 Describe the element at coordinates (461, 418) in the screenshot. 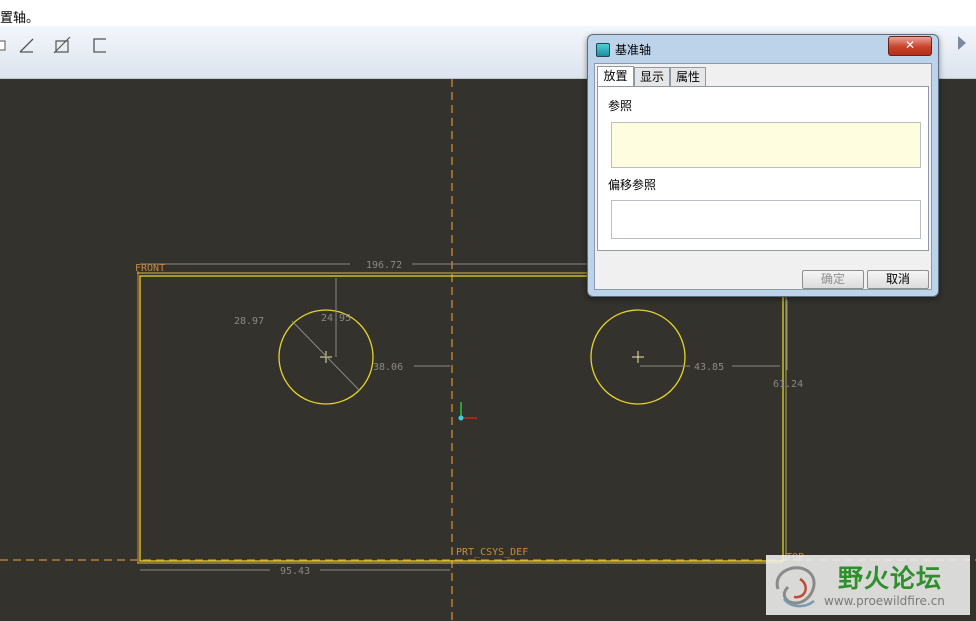

I see `csys-origin-icon` at that location.